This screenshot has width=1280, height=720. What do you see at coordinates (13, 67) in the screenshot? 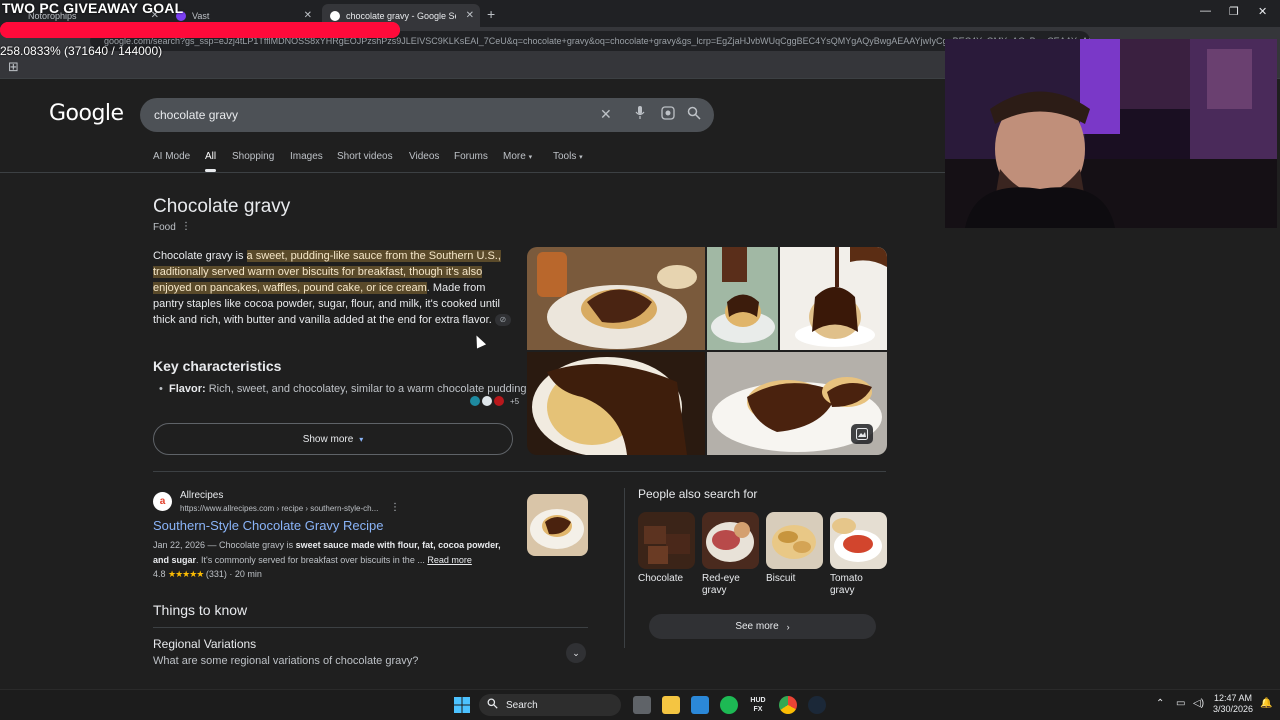
I see `apps-grid-icon: ⊞` at bounding box center [13, 67].